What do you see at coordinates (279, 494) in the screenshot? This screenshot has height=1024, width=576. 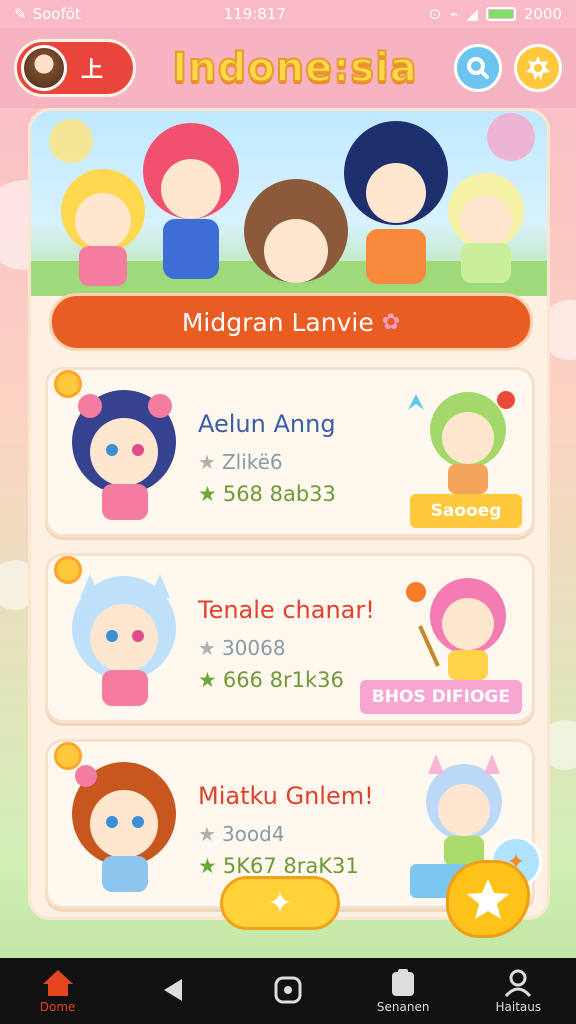 I see `character-stat: 568 8ab33` at bounding box center [279, 494].